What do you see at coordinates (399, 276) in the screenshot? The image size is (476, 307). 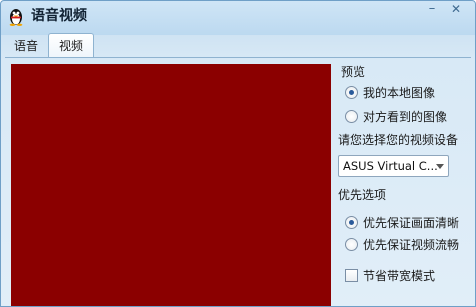 I see `bandwidth-saving-label: 节省带宽模式` at bounding box center [399, 276].